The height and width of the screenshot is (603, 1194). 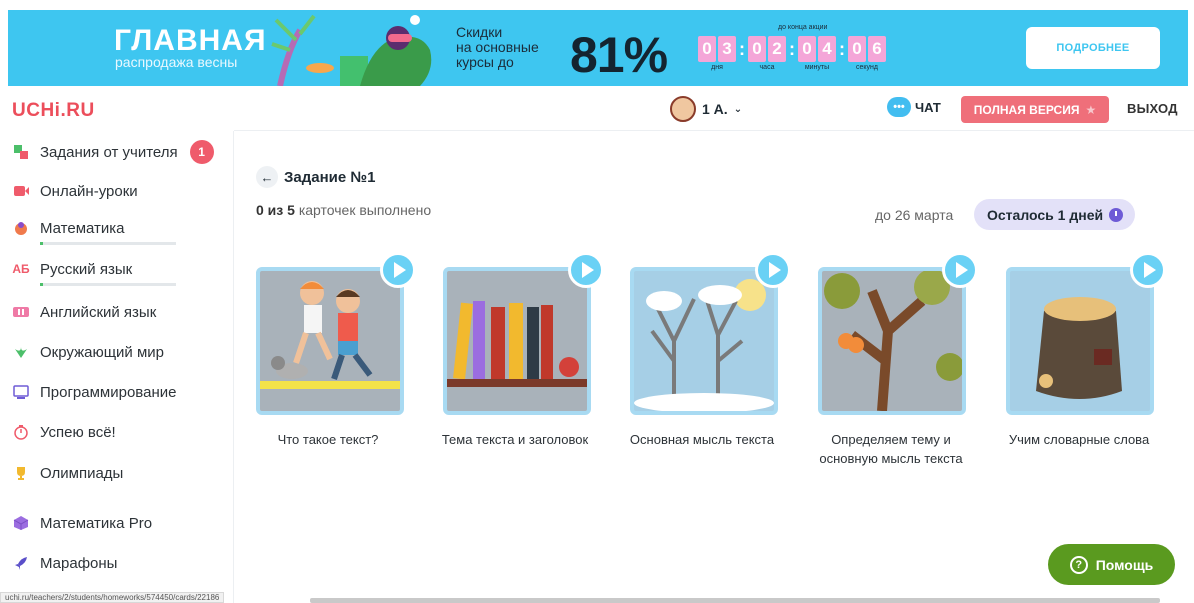 I want to click on chat-label: ЧАТ, so click(x=928, y=107).